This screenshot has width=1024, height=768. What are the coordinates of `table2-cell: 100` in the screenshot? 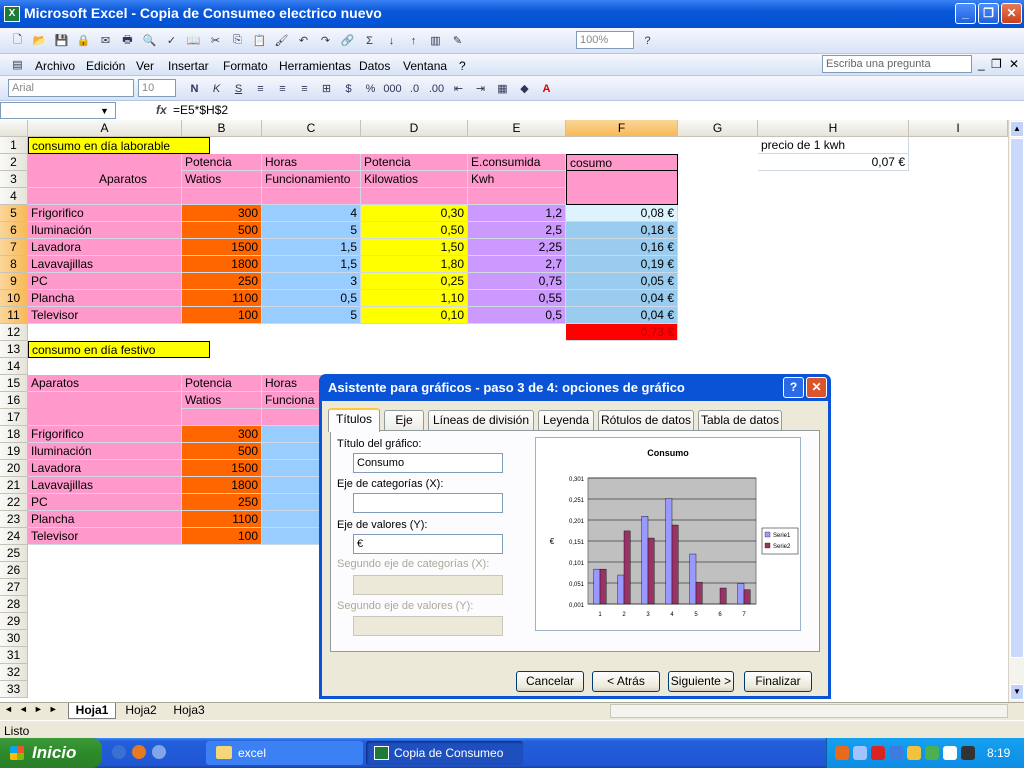 It's located at (222, 536).